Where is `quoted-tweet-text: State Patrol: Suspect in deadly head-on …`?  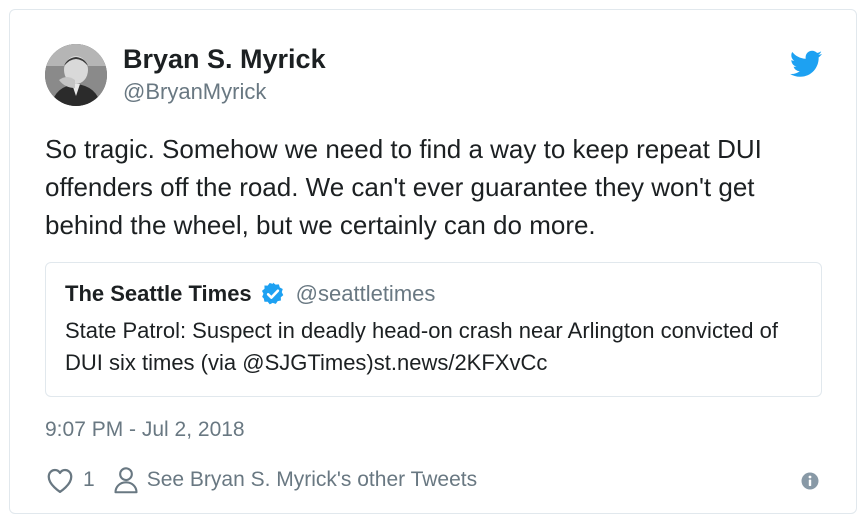 quoted-tweet-text: State Patrol: Suspect in deadly head-on … is located at coordinates (421, 346).